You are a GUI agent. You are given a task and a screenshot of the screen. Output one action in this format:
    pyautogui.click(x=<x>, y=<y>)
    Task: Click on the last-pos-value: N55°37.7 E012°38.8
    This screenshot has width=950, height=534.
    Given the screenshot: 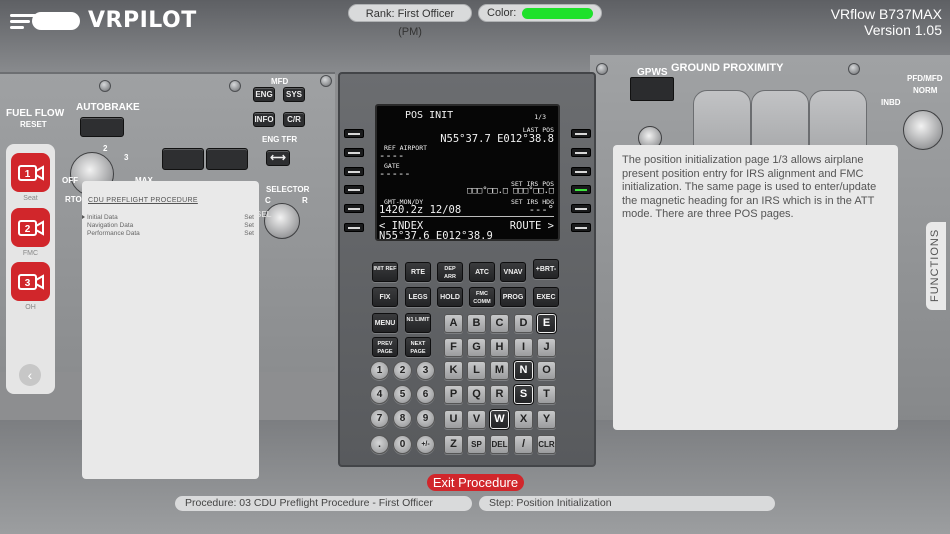 What is the action you would take?
    pyautogui.click(x=497, y=139)
    